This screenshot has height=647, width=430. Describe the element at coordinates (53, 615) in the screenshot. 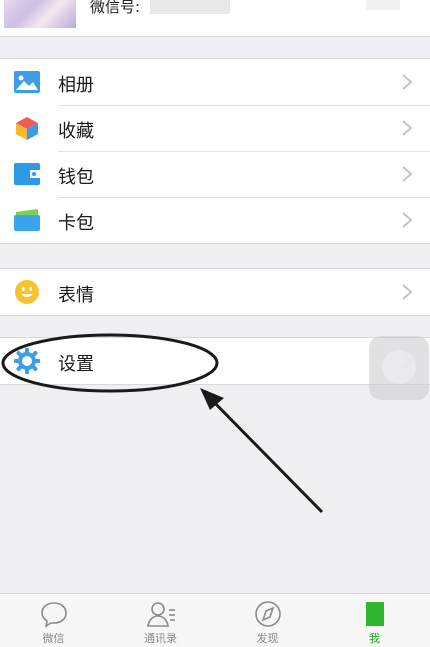

I see `chat-bubble-icon` at that location.